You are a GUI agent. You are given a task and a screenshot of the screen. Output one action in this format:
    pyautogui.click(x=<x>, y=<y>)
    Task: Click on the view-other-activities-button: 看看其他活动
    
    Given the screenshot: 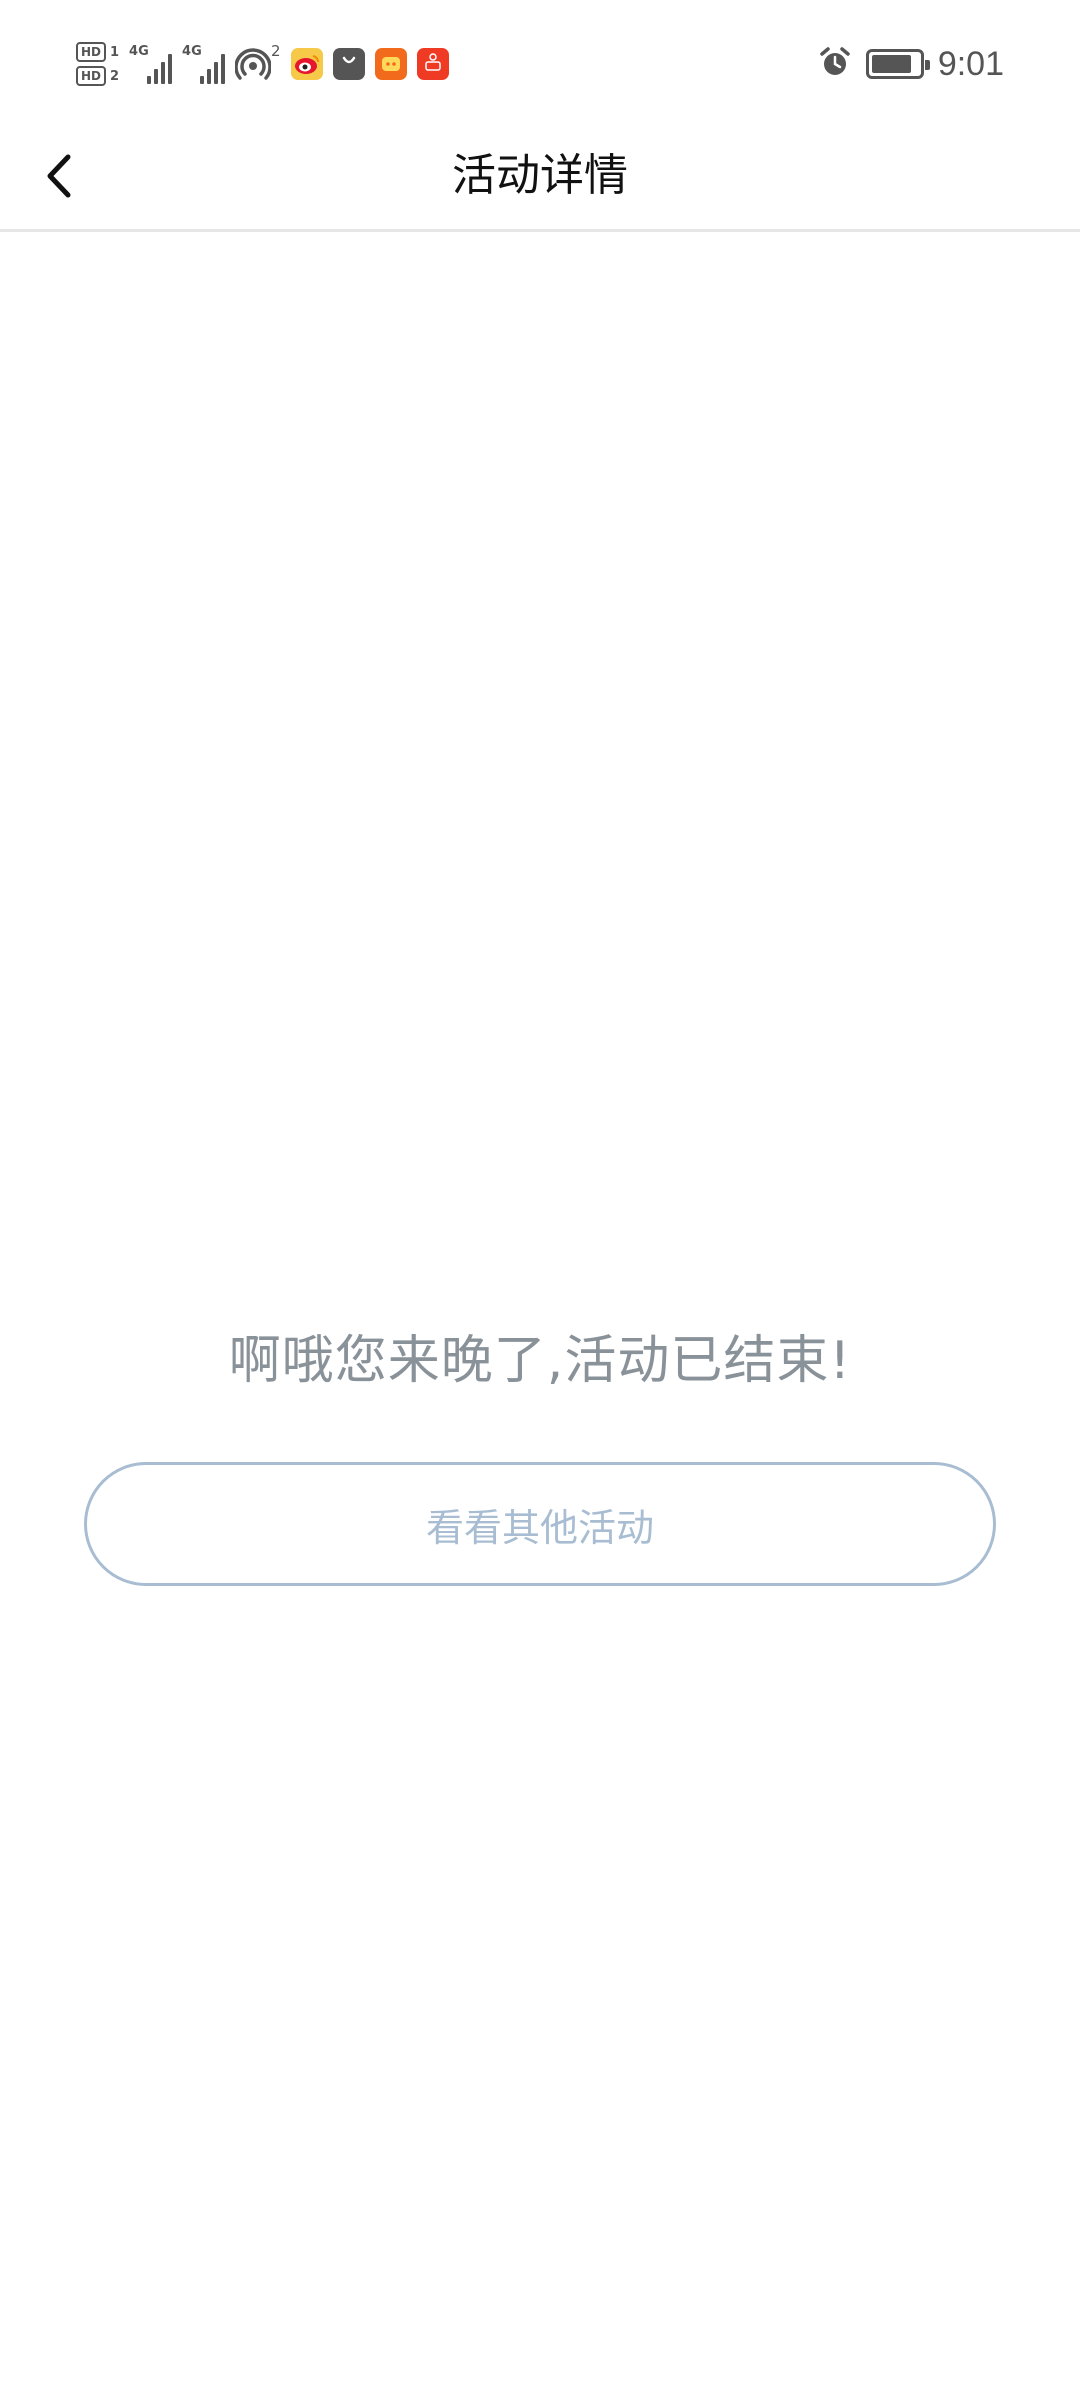 What is the action you would take?
    pyautogui.click(x=540, y=1524)
    